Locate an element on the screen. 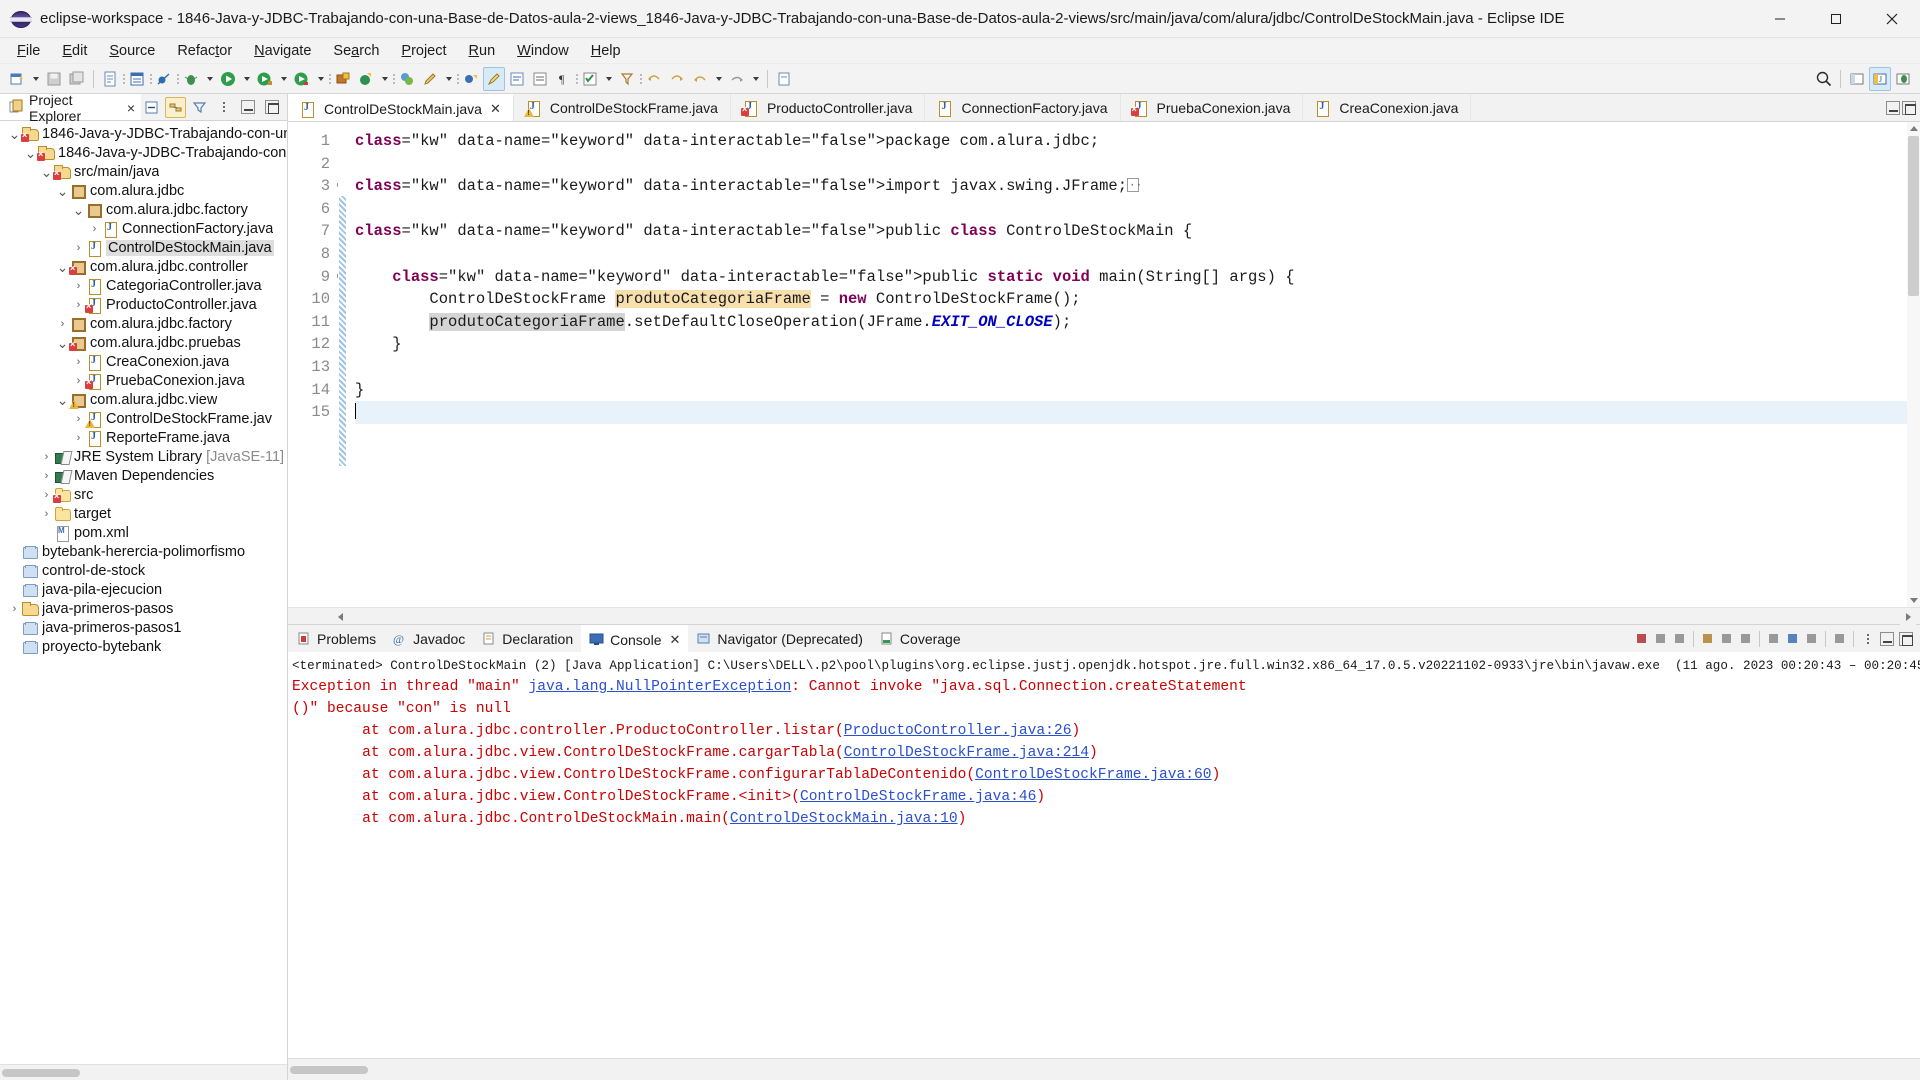 The width and height of the screenshot is (1920, 1080). tree-item: › JRE System Library [JavaSE-11] is located at coordinates (143, 456).